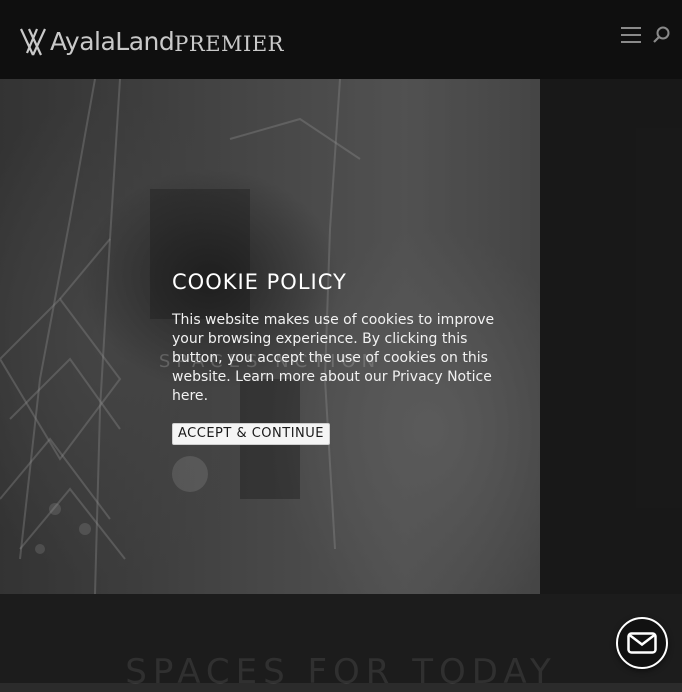 This screenshot has width=682, height=692. I want to click on site-header: AyalaLand PREMIER, so click(341, 39).